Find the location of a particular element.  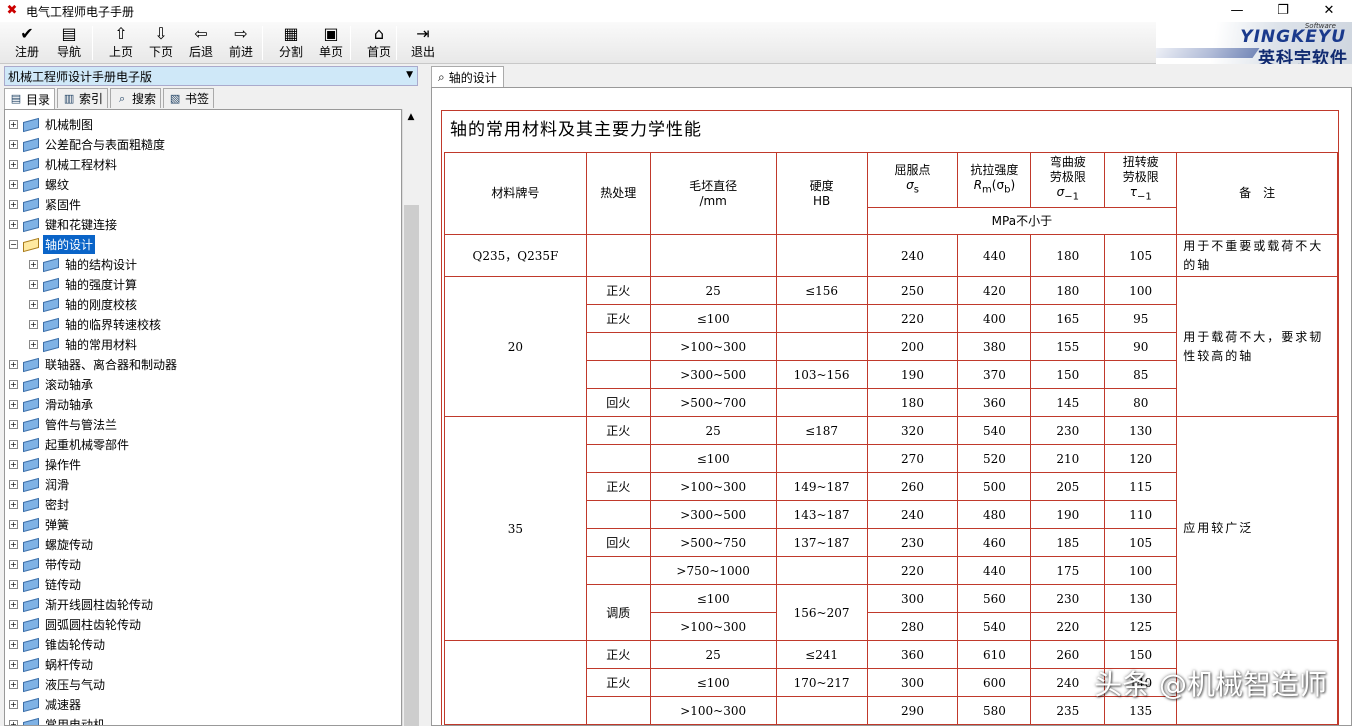

tree-node-label: 管件与管法兰 is located at coordinates (81, 424).